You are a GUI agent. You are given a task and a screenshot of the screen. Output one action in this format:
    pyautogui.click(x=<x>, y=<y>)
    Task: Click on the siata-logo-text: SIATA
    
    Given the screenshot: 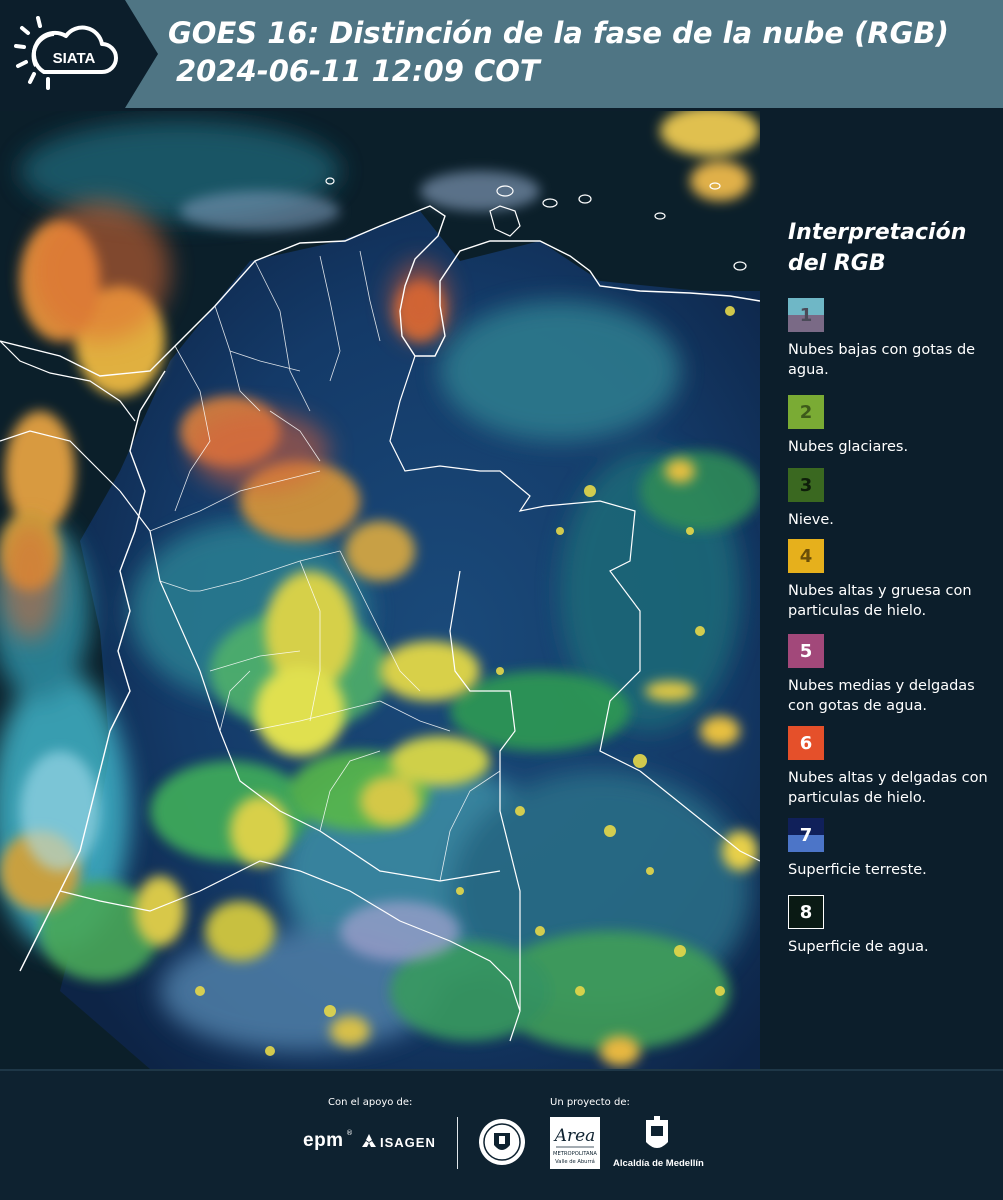 What is the action you would take?
    pyautogui.click(x=74, y=58)
    